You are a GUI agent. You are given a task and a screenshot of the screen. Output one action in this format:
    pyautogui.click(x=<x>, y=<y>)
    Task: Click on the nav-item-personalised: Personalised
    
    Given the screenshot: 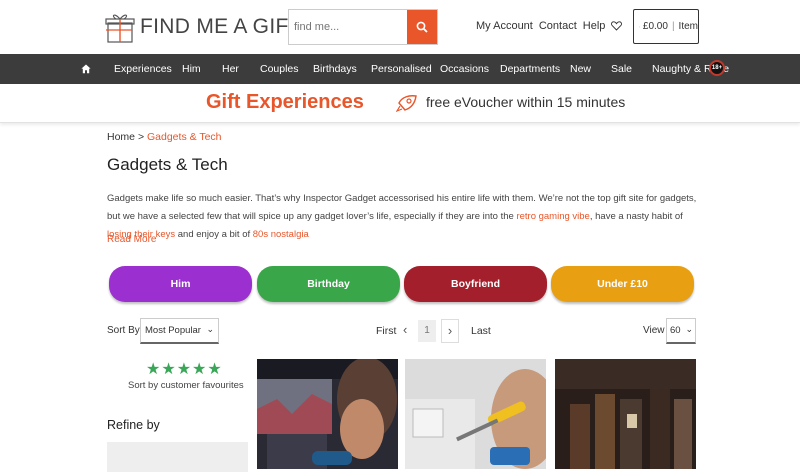 What is the action you would take?
    pyautogui.click(x=401, y=69)
    